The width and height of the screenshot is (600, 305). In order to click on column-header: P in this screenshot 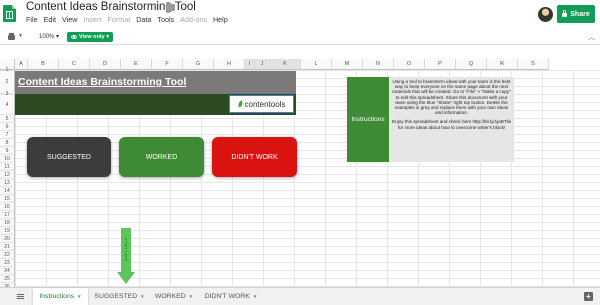, I will do `click(440, 64)`.